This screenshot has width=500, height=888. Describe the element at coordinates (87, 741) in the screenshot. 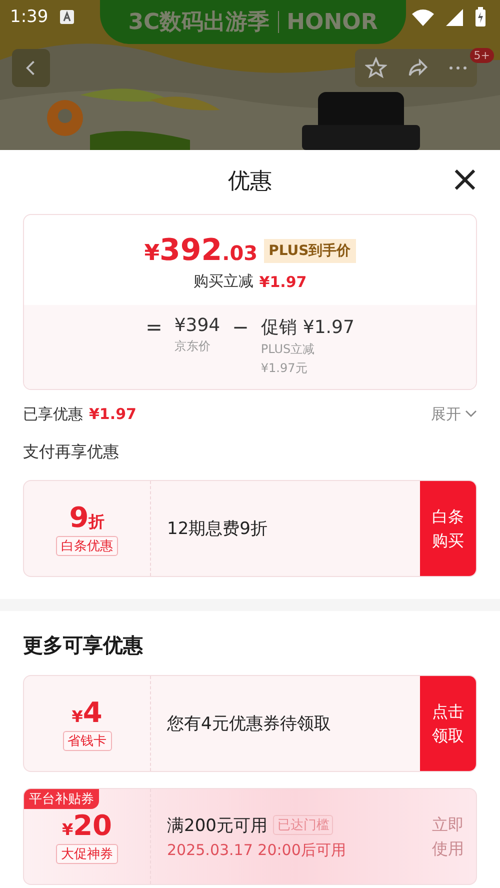

I see `coupon-type-tag: 省钱卡` at that location.